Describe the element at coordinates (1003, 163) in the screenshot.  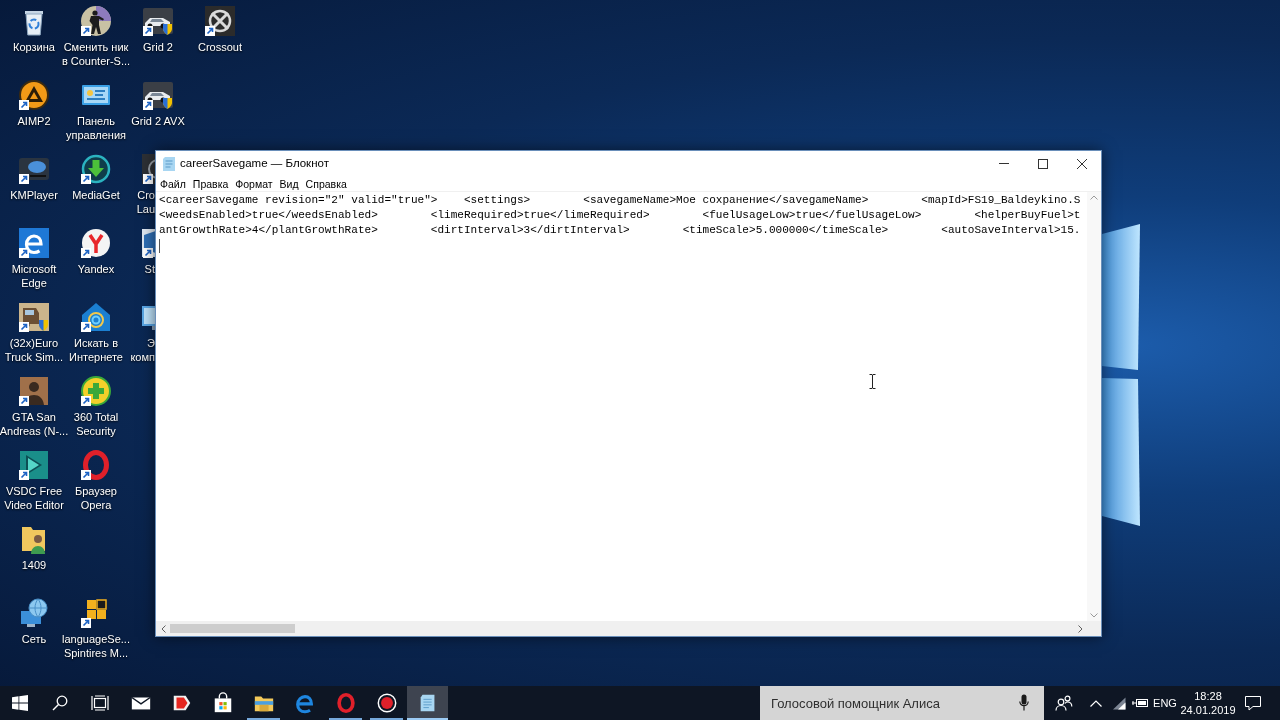
I see `minimize-icon` at that location.